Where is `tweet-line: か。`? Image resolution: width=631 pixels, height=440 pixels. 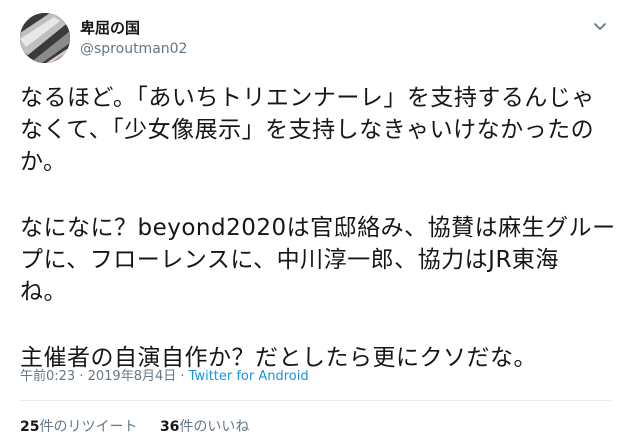
tweet-line: か。 is located at coordinates (43, 162).